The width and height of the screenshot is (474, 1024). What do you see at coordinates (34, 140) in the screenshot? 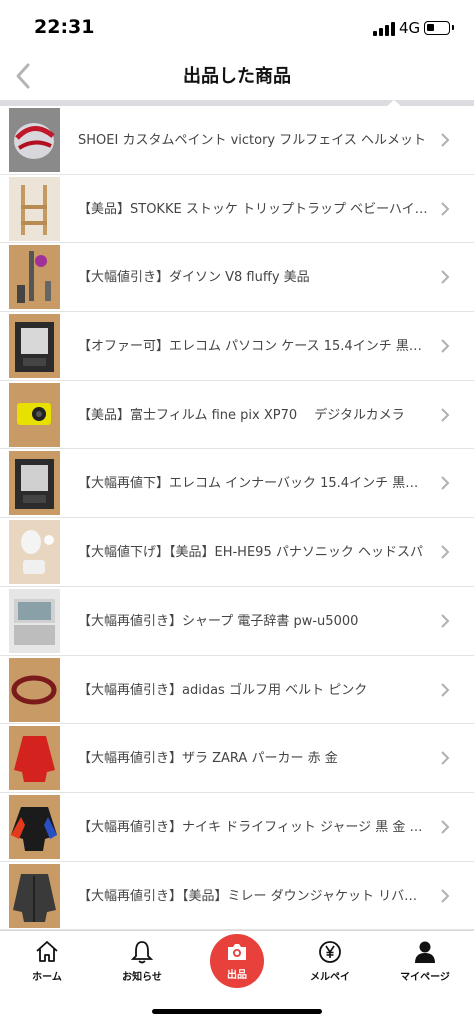
I see `helmet-thumbnail` at bounding box center [34, 140].